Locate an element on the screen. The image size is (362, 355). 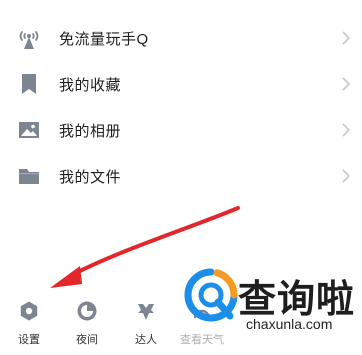
menu-item-files: 我的文件 is located at coordinates (181, 176).